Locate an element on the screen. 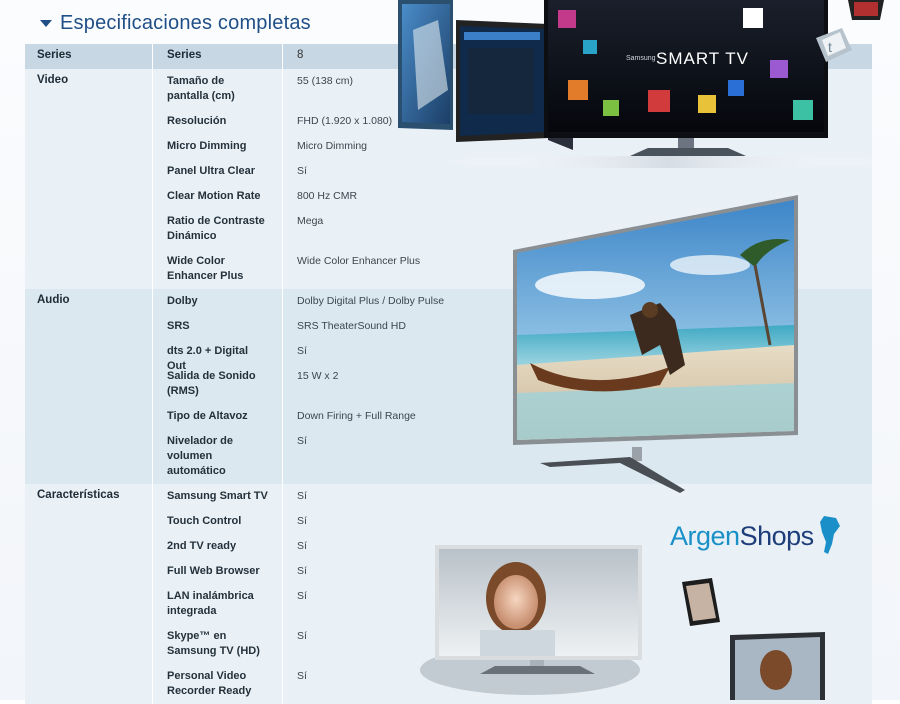 The height and width of the screenshot is (704, 900). section-header: Especificaciones completas is located at coordinates (175, 23).